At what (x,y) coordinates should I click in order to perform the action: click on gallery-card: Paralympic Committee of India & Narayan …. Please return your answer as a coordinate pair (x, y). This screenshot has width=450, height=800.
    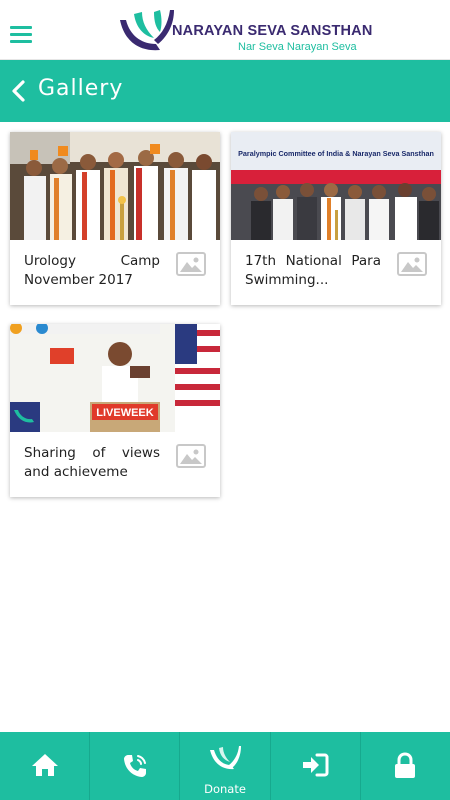
    Looking at the image, I should click on (336, 218).